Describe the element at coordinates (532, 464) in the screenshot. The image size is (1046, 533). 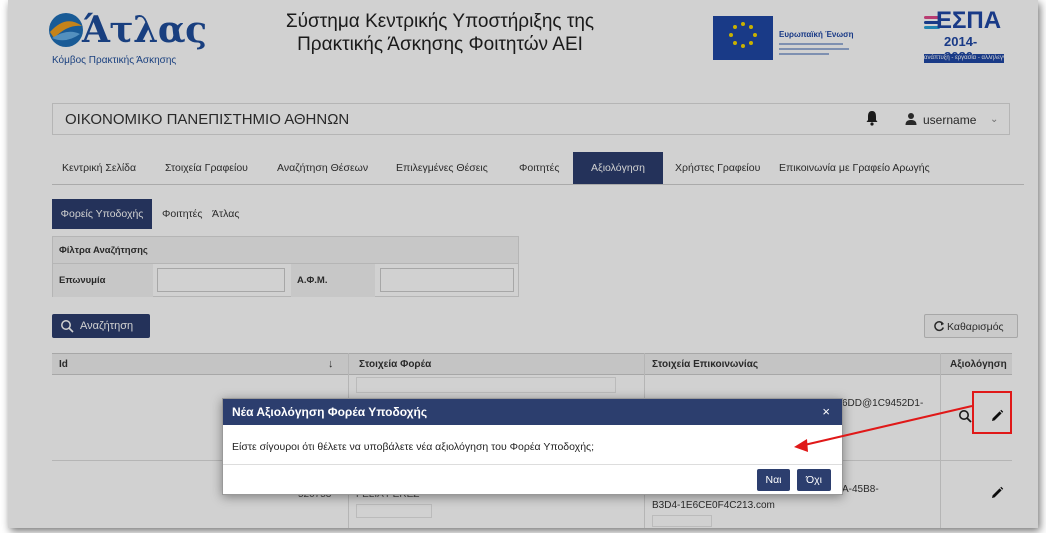
I see `dialog-divider` at that location.